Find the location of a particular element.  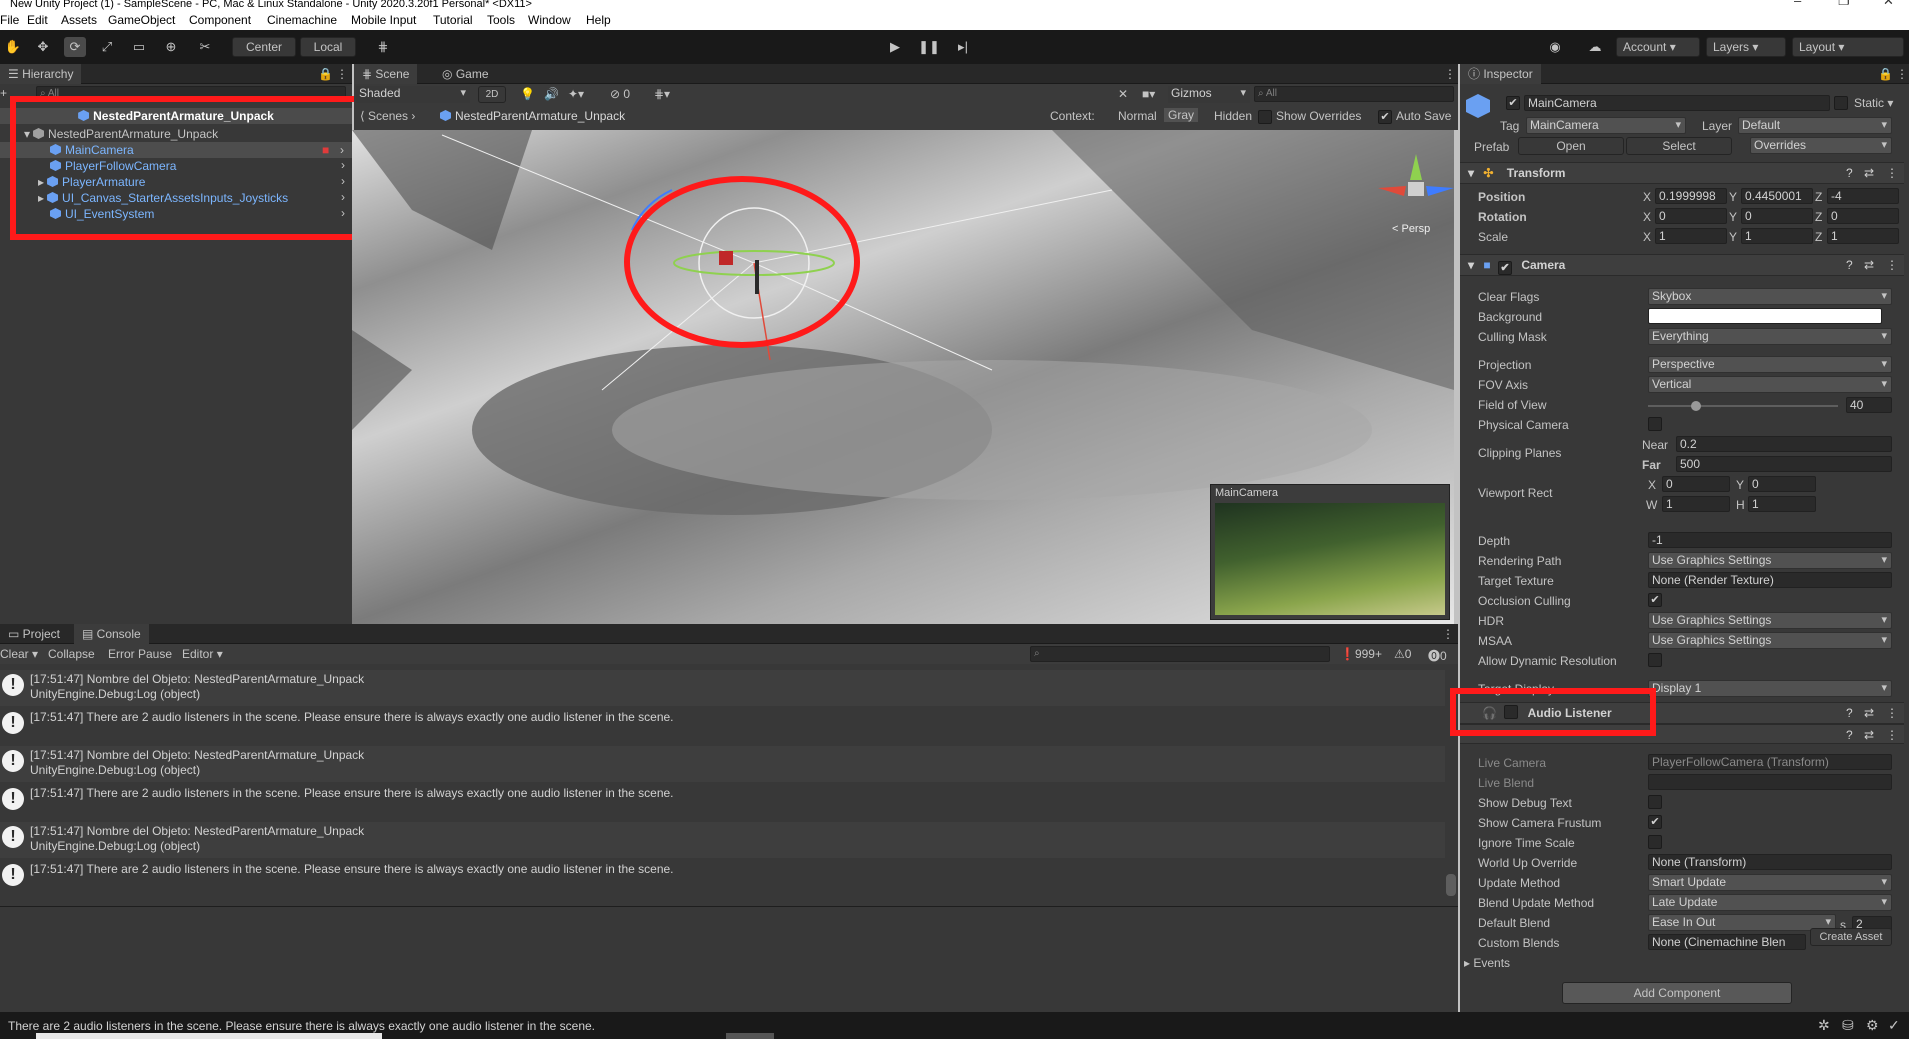

scene-search-input: ⌕ All is located at coordinates (1354, 94).